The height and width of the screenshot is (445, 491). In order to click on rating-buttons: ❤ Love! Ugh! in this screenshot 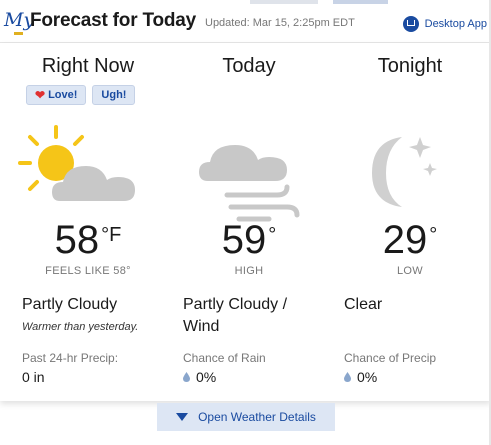, I will do `click(81, 95)`.